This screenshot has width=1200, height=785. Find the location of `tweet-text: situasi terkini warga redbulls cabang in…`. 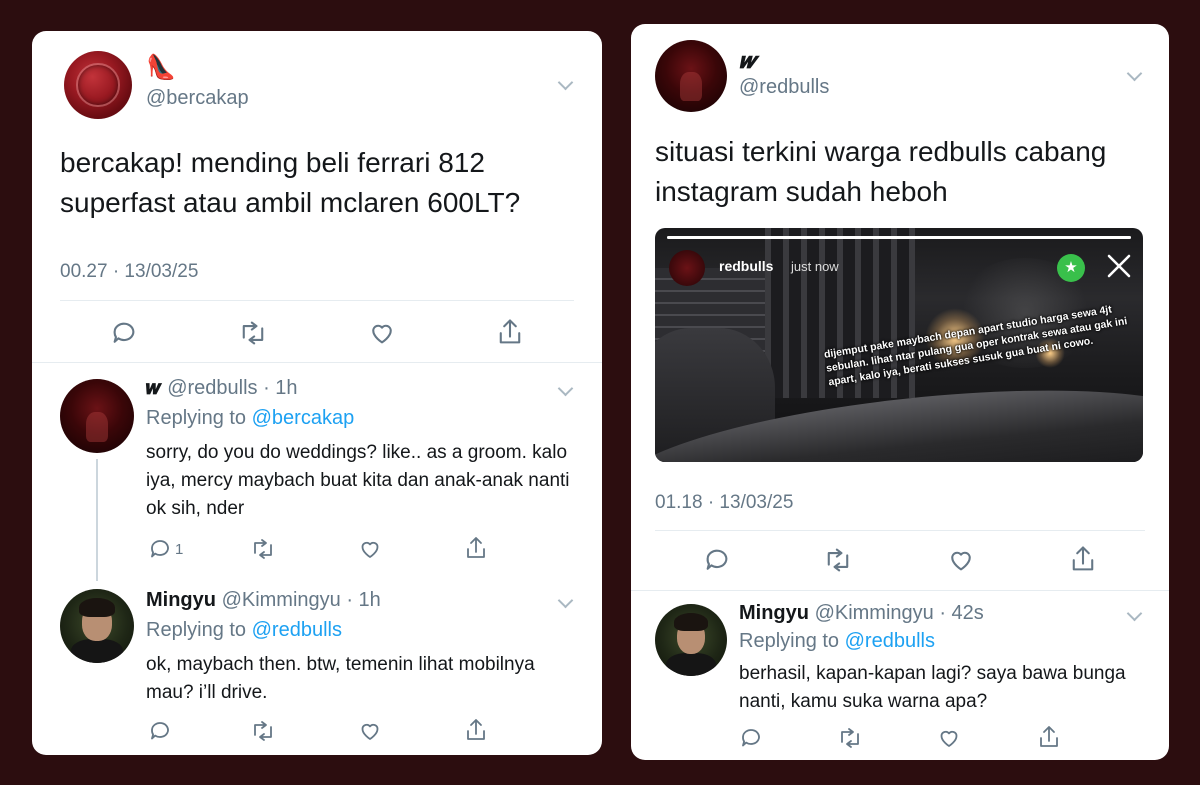

tweet-text: situasi terkini warga redbulls cabang in… is located at coordinates (881, 171).